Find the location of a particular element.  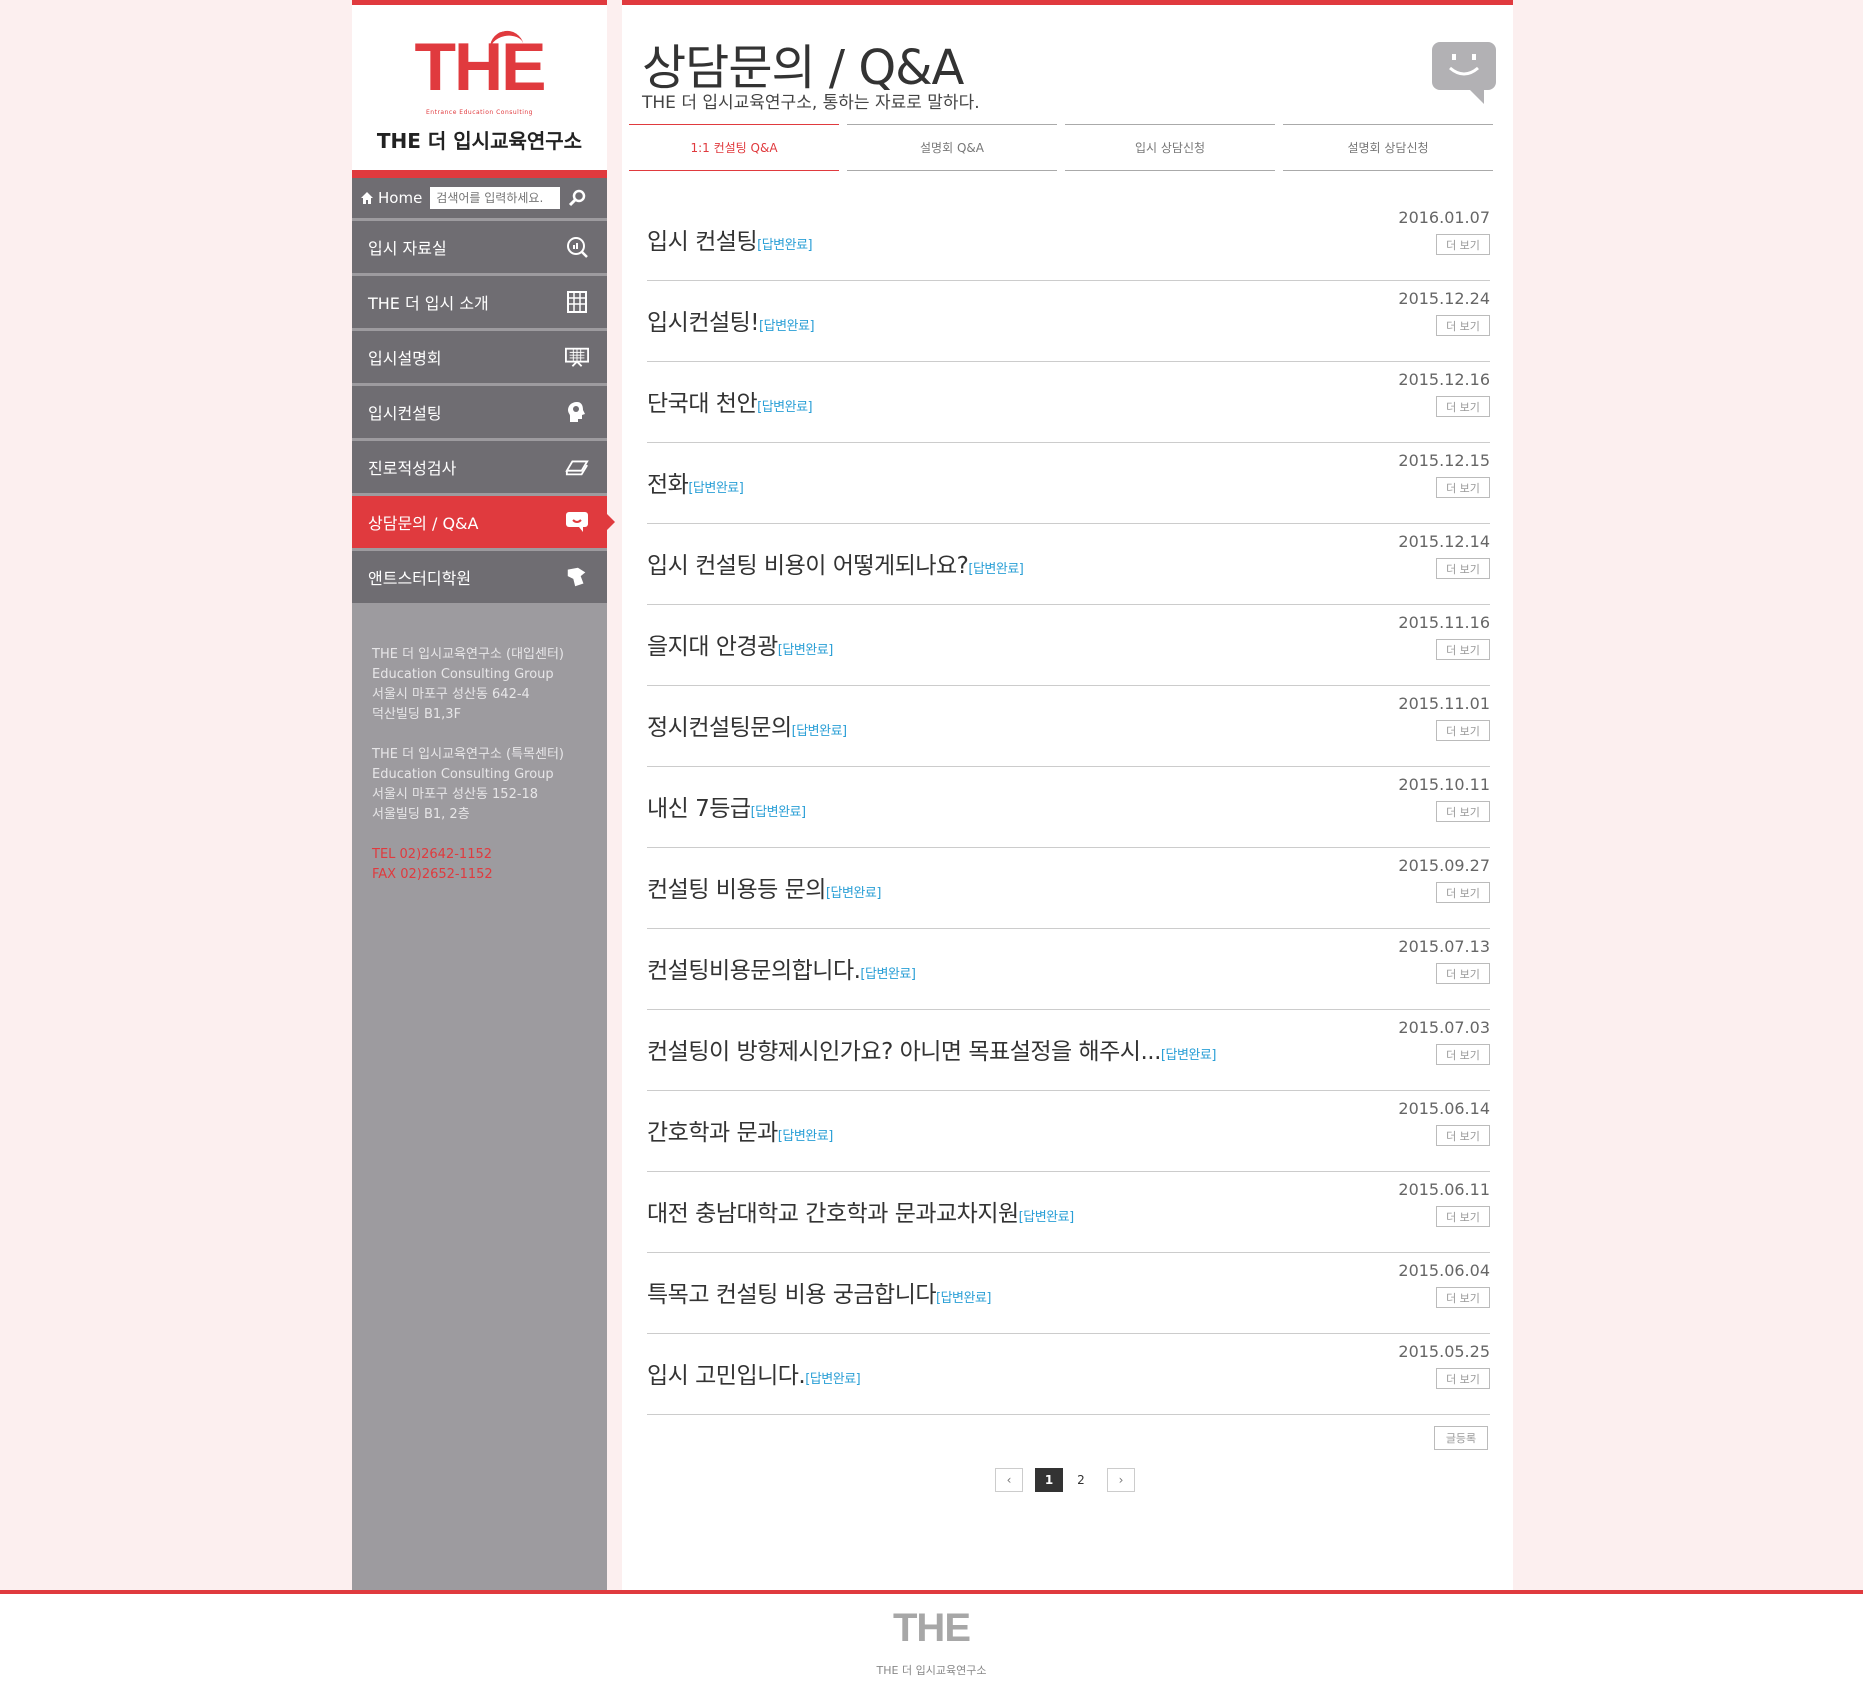

tab-seminar-qna: 설명회 Q&A is located at coordinates (952, 147).